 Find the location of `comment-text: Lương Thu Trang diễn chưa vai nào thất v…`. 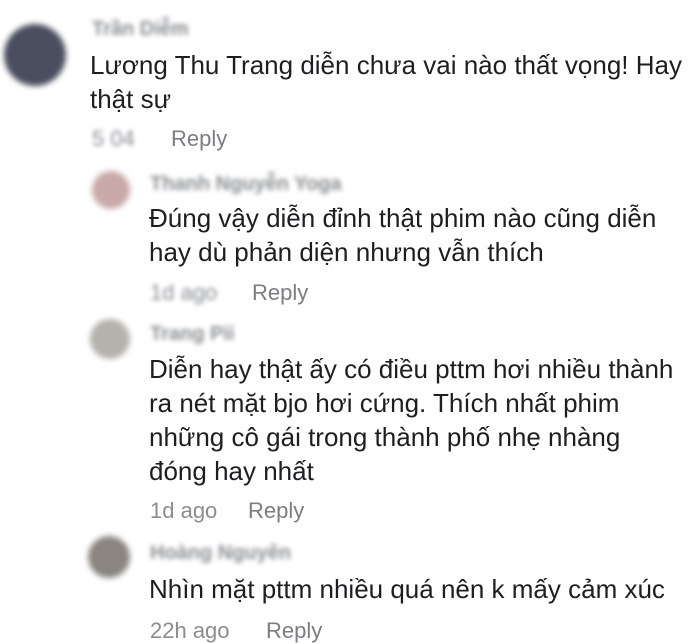

comment-text: Lương Thu Trang diễn chưa vai nào thất v… is located at coordinates (386, 82).